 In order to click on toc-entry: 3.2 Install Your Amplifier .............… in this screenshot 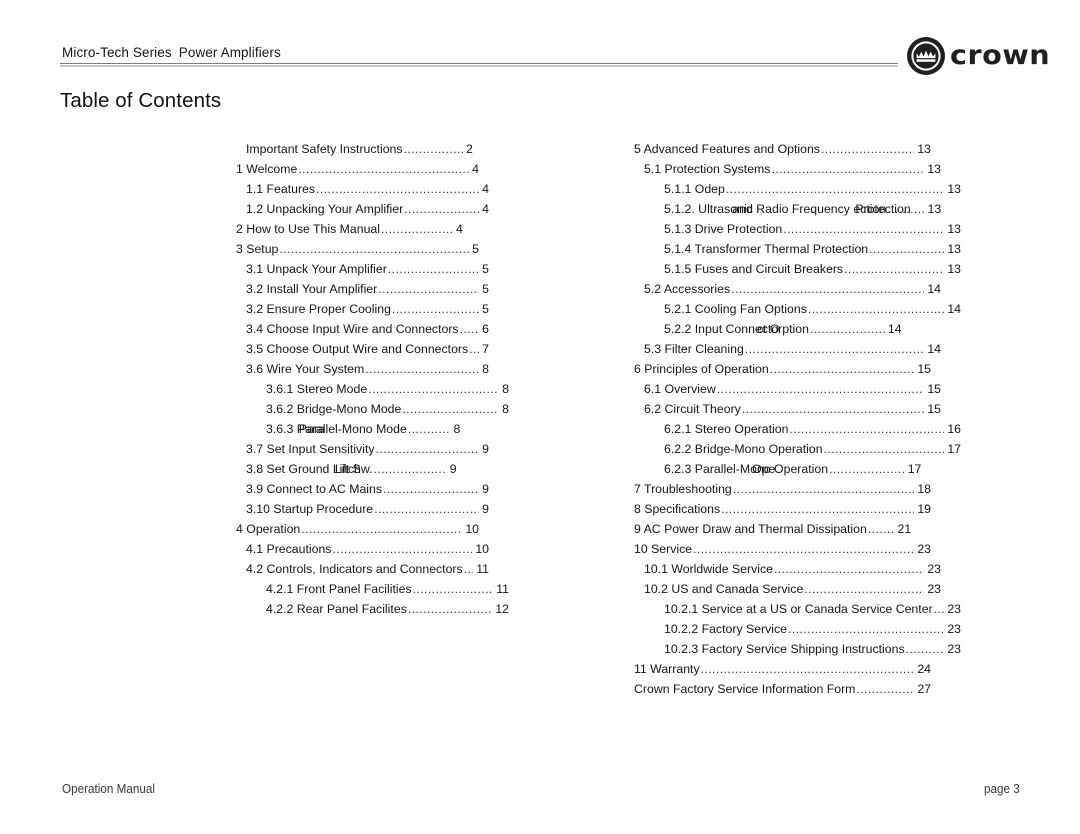, I will do `click(362, 292)`.